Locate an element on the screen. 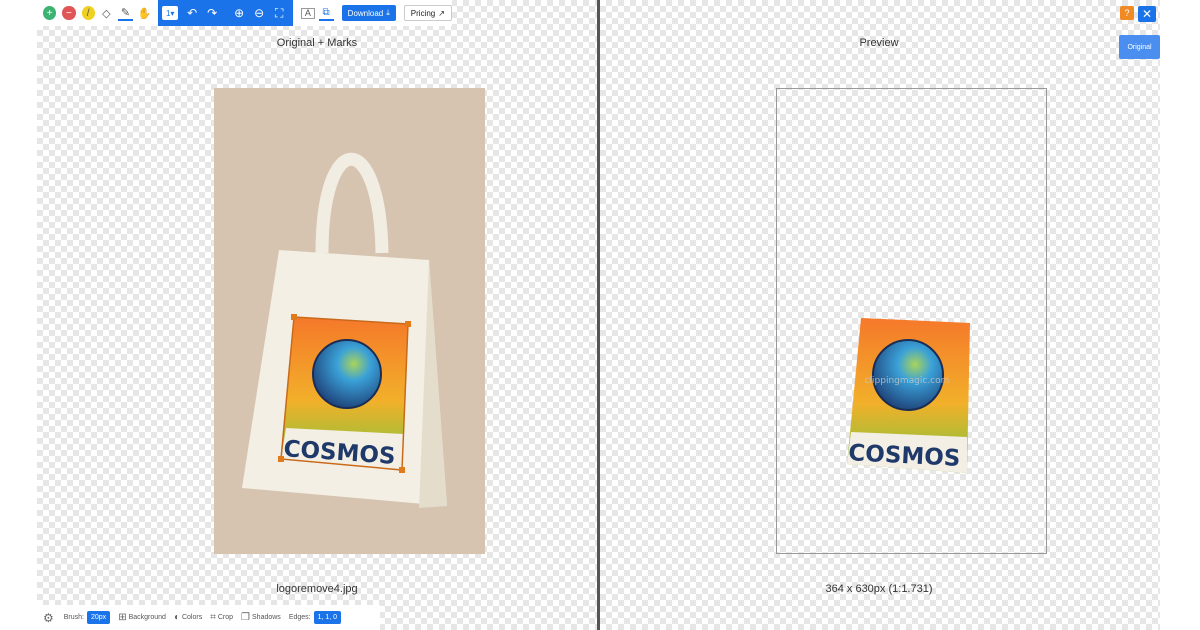 Image resolution: width=1200 pixels, height=630 pixels. download-label: Download is located at coordinates (365, 13).